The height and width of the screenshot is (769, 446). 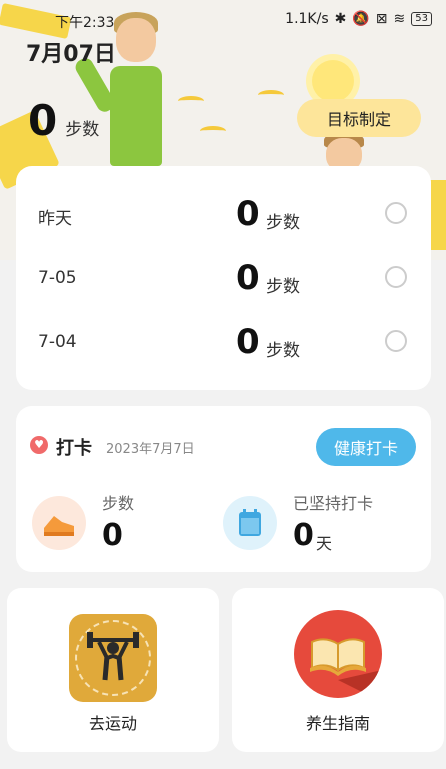 I want to click on bluetooth-icon: ✱, so click(x=340, y=19).